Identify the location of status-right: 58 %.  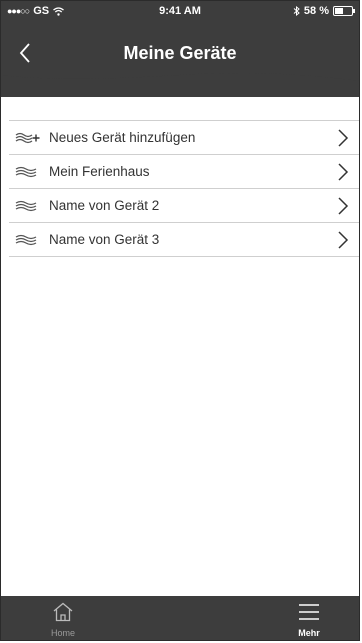
(324, 11).